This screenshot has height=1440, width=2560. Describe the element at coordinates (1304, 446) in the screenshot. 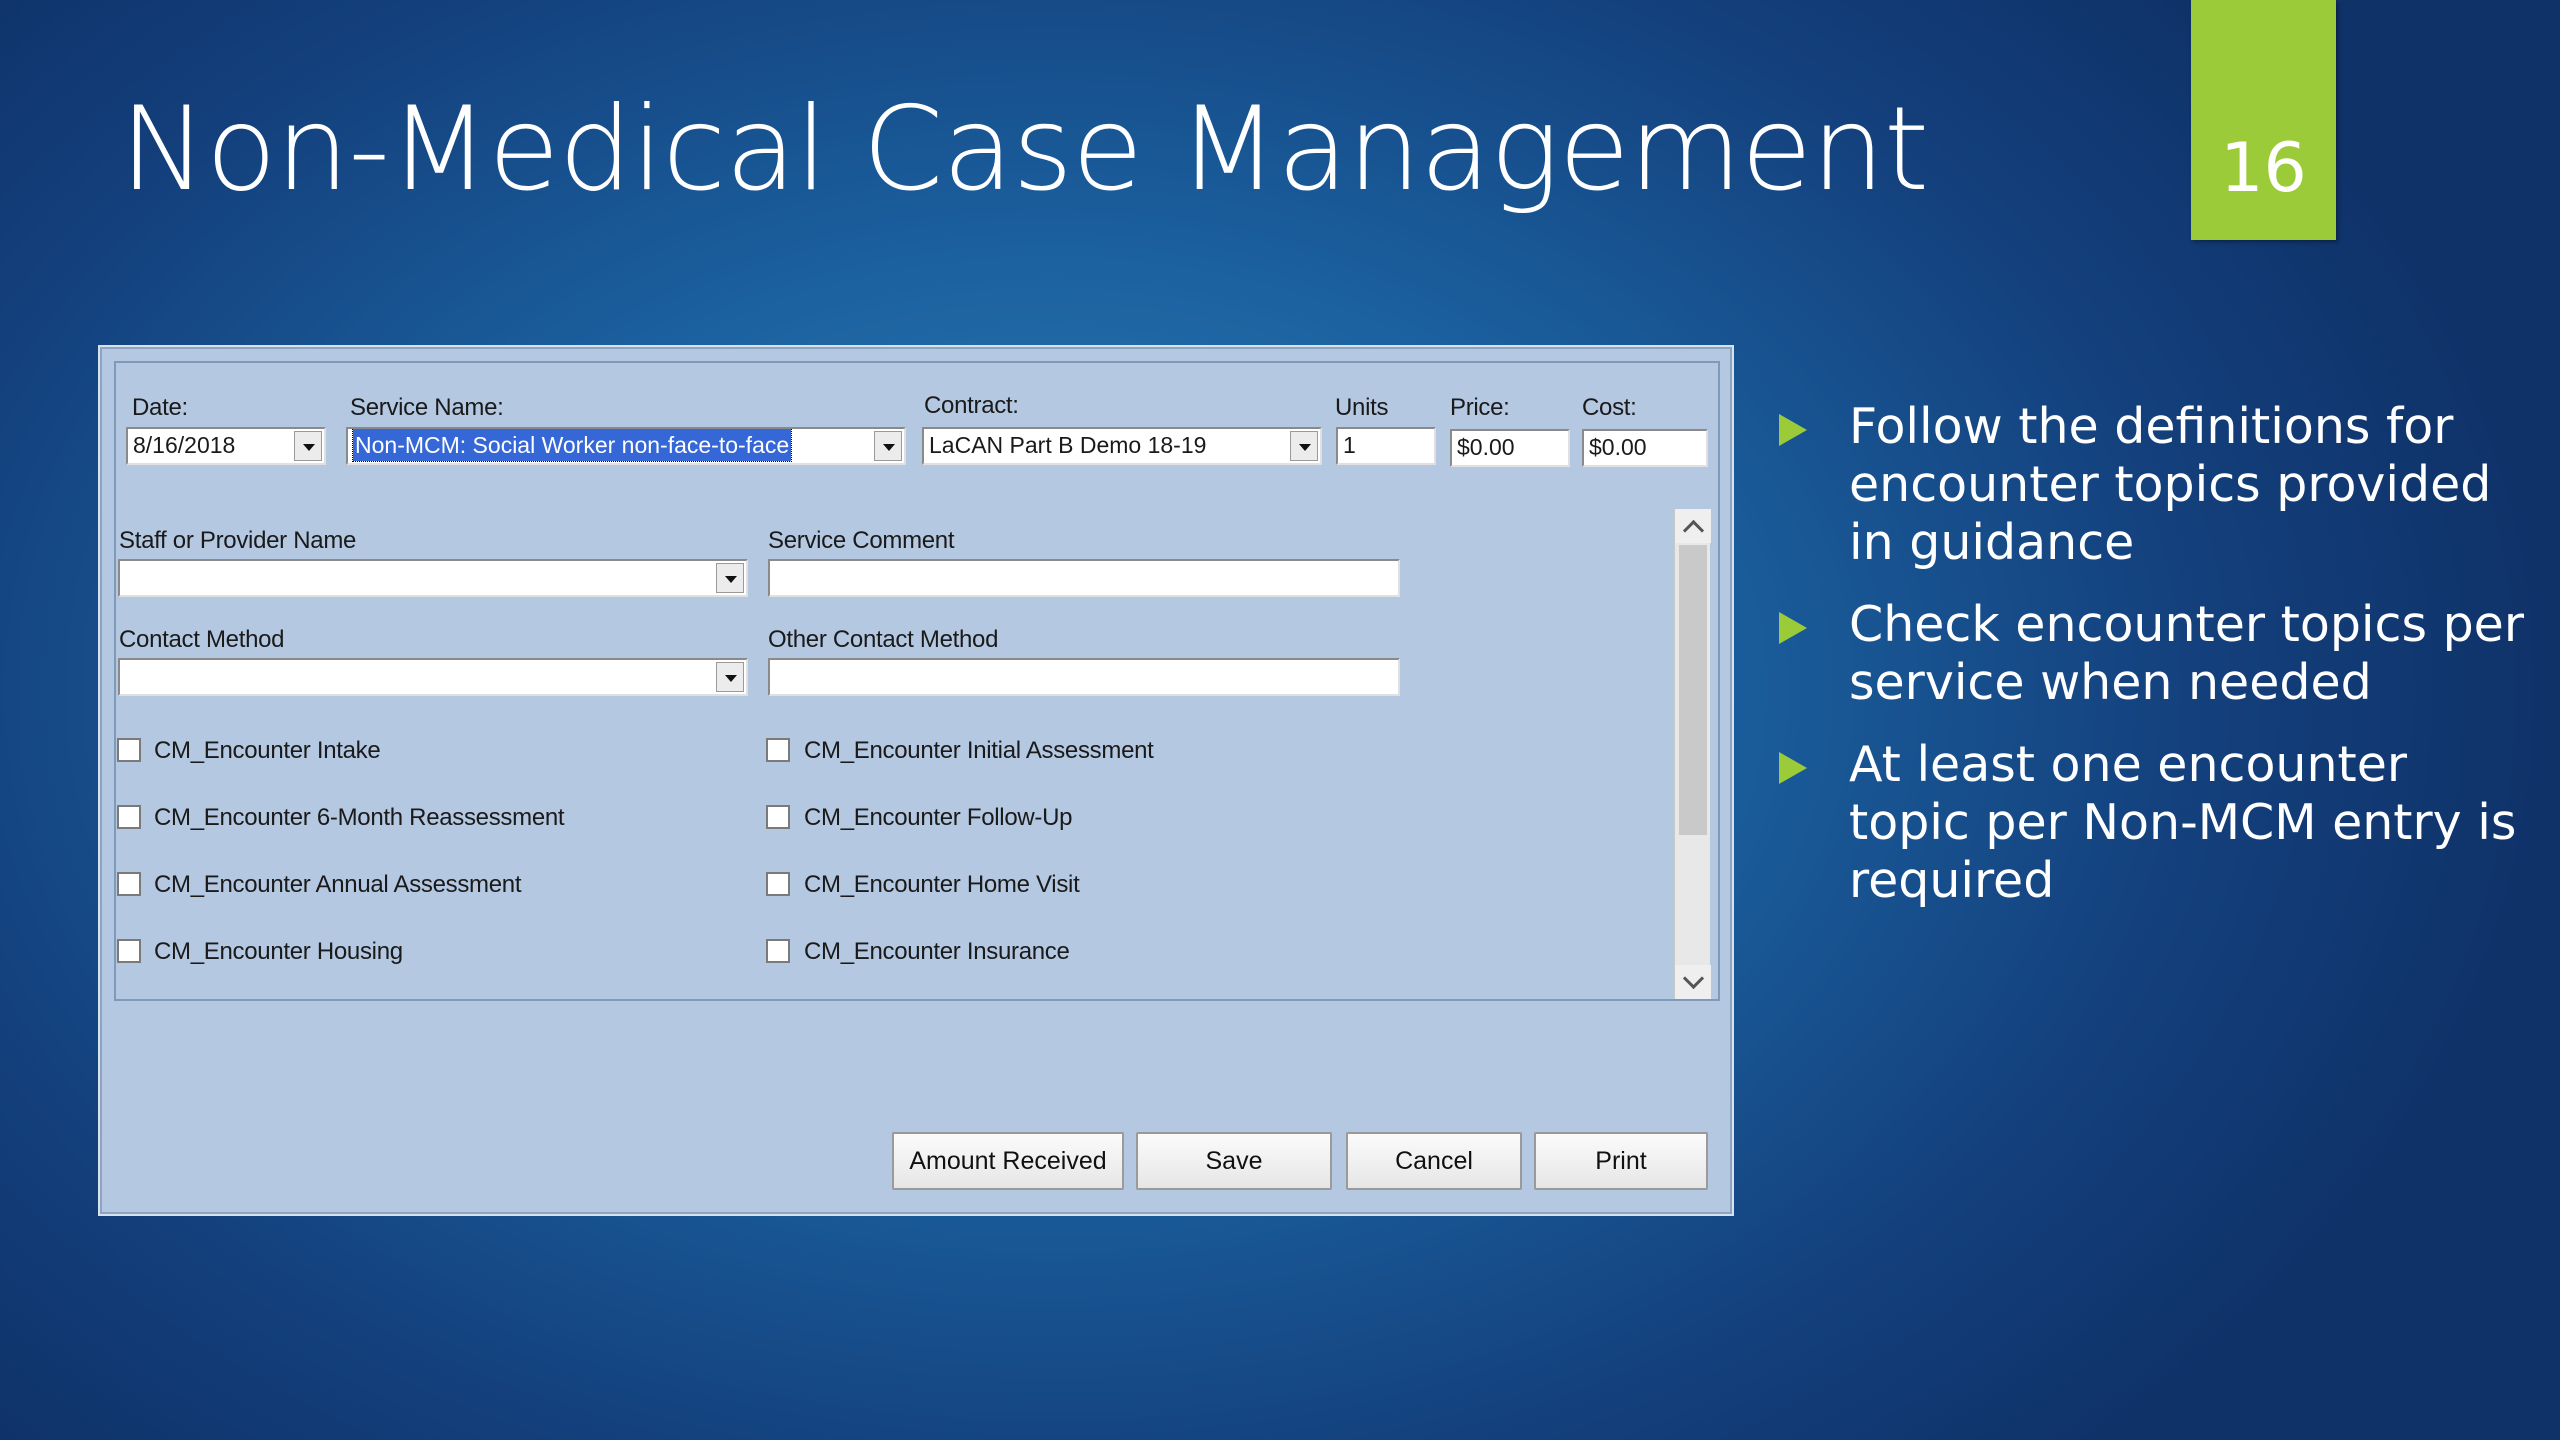

I see `contract-dropdown-icon` at that location.